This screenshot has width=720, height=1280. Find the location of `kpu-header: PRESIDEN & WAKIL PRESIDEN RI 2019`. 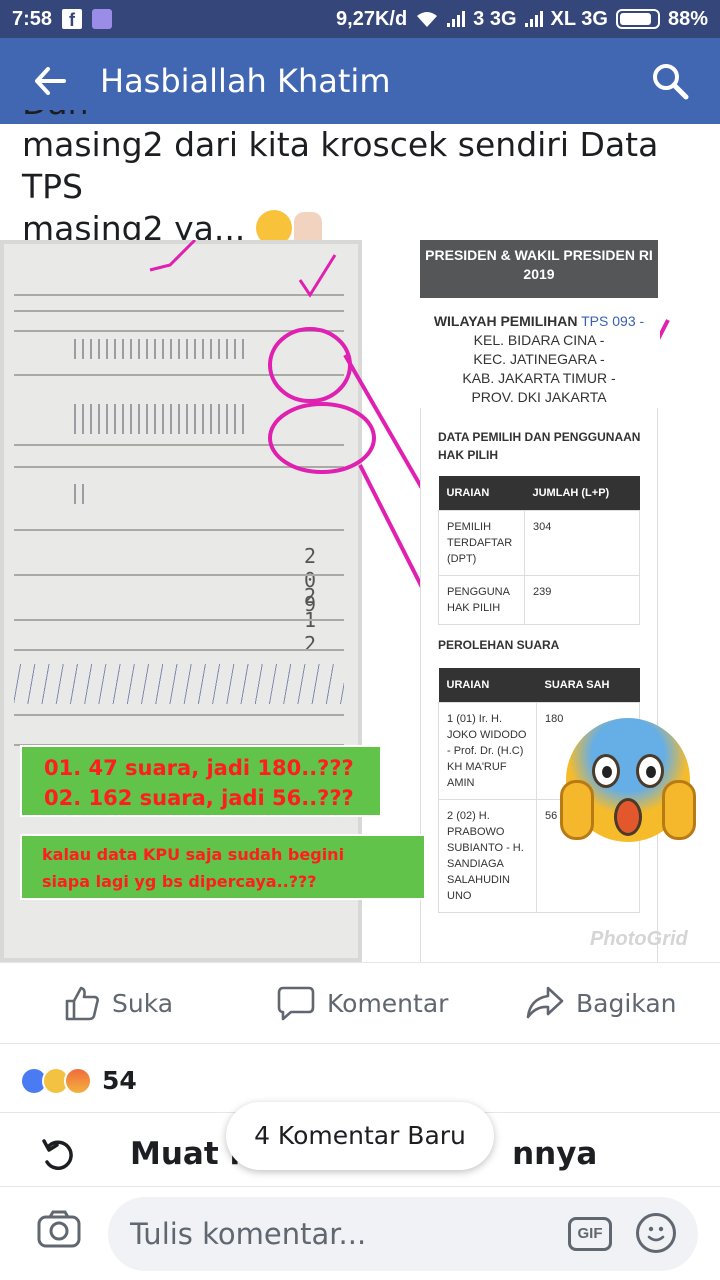

kpu-header: PRESIDEN & WAKIL PRESIDEN RI 2019 is located at coordinates (539, 269).